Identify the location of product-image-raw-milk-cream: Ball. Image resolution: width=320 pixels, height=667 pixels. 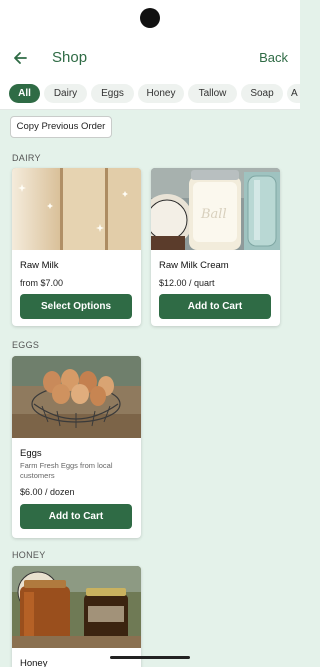
(215, 209).